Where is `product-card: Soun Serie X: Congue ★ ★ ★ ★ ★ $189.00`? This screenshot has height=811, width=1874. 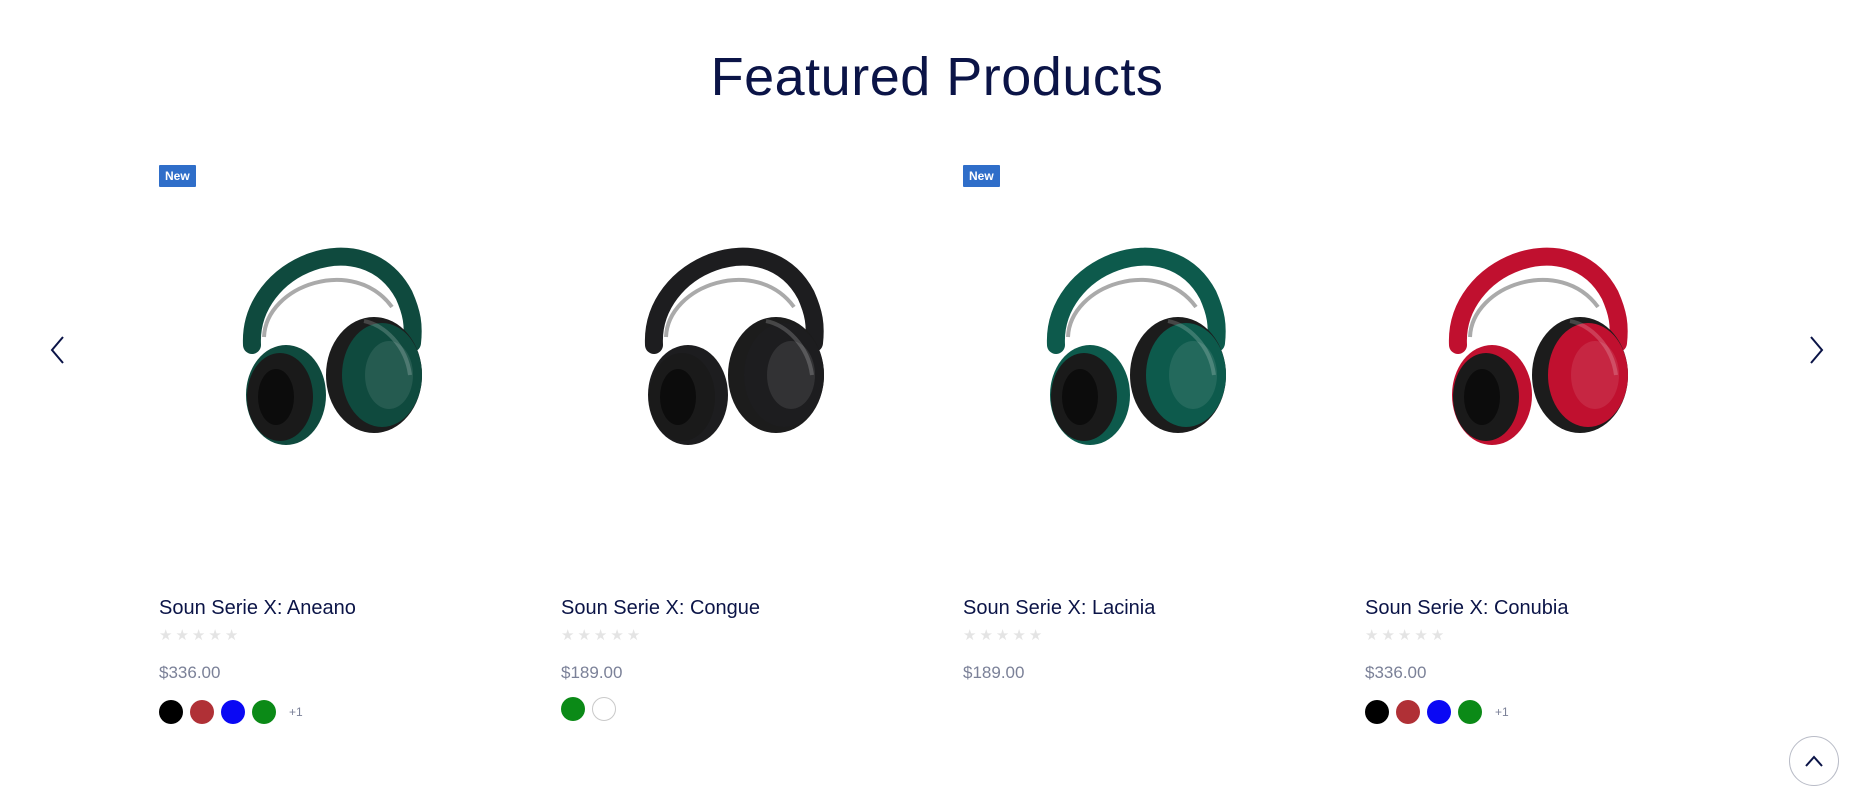 product-card: Soun Serie X: Congue ★ ★ ★ ★ ★ $189.00 is located at coordinates (731, 450).